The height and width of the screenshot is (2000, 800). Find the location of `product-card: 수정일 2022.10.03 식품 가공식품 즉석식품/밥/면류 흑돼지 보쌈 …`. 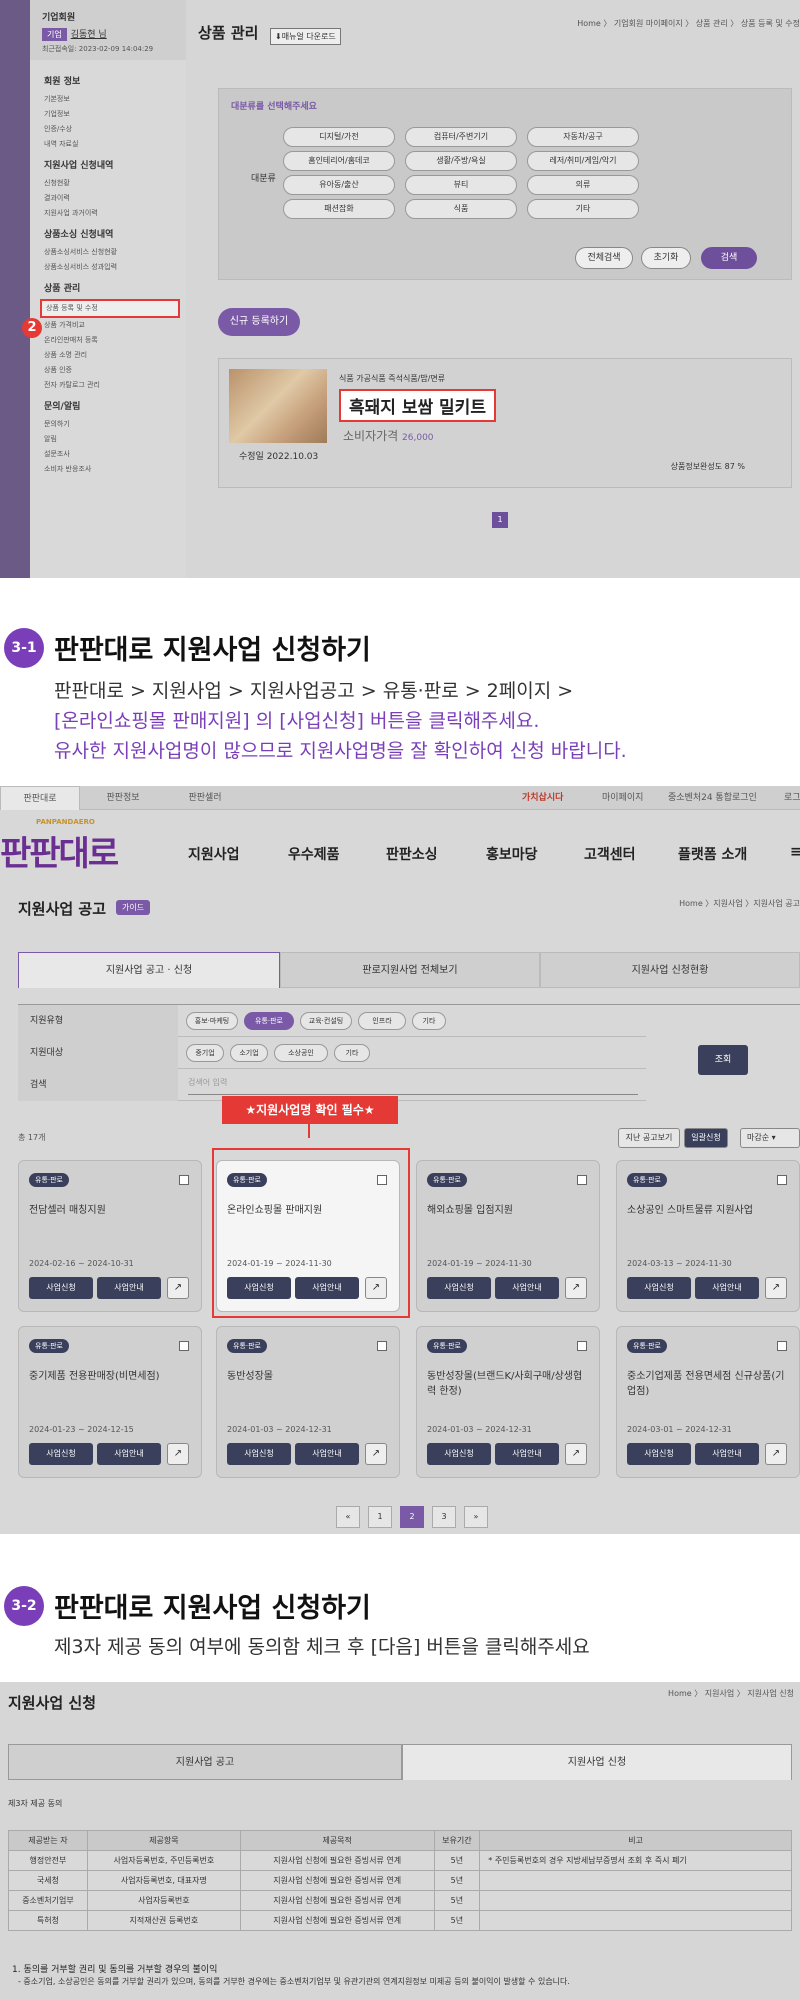

product-card: 수정일 2022.10.03 식품 가공식품 즉석식품/밥/면류 흑돼지 보쌈 … is located at coordinates (505, 423).